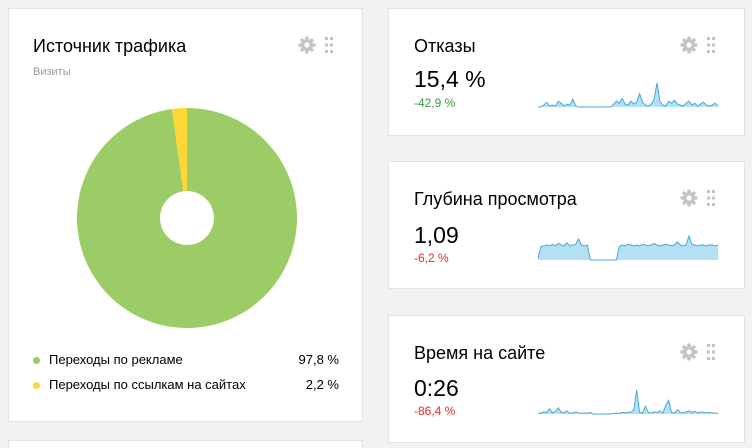 The height and width of the screenshot is (448, 752). I want to click on card-title: Время на сайте, so click(480, 353).